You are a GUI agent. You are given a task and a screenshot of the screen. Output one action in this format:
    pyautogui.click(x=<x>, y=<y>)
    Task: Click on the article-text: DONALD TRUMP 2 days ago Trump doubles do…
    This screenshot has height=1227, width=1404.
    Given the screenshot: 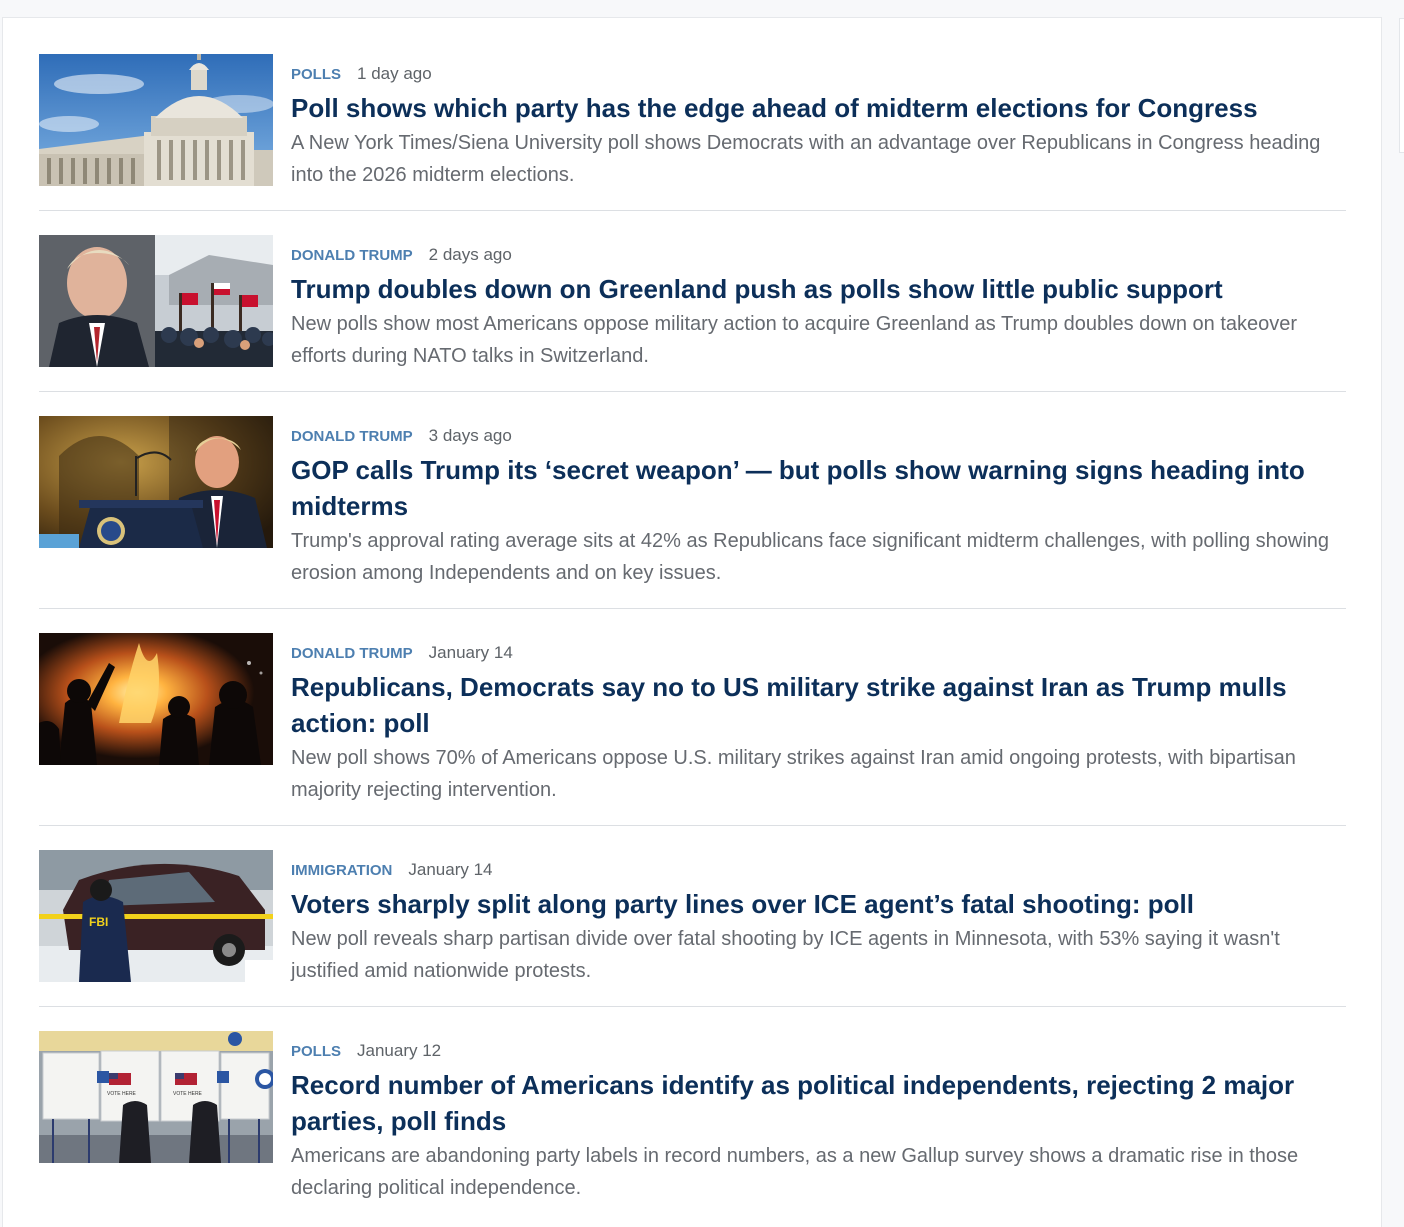 What is the action you would take?
    pyautogui.click(x=818, y=303)
    